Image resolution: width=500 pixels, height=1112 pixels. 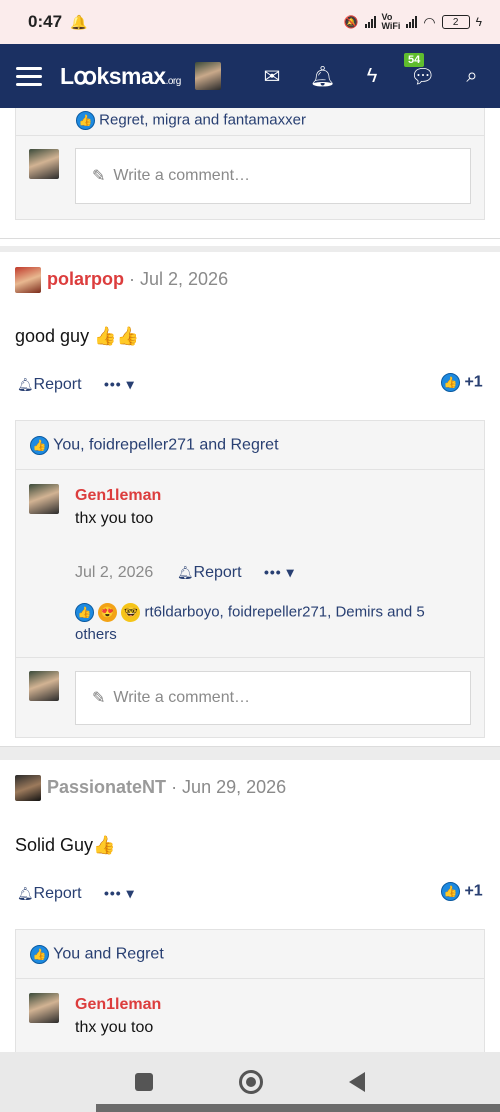 I want to click on post-reactions: 👍 You, foidrepeller271 and Regret, so click(x=154, y=445).